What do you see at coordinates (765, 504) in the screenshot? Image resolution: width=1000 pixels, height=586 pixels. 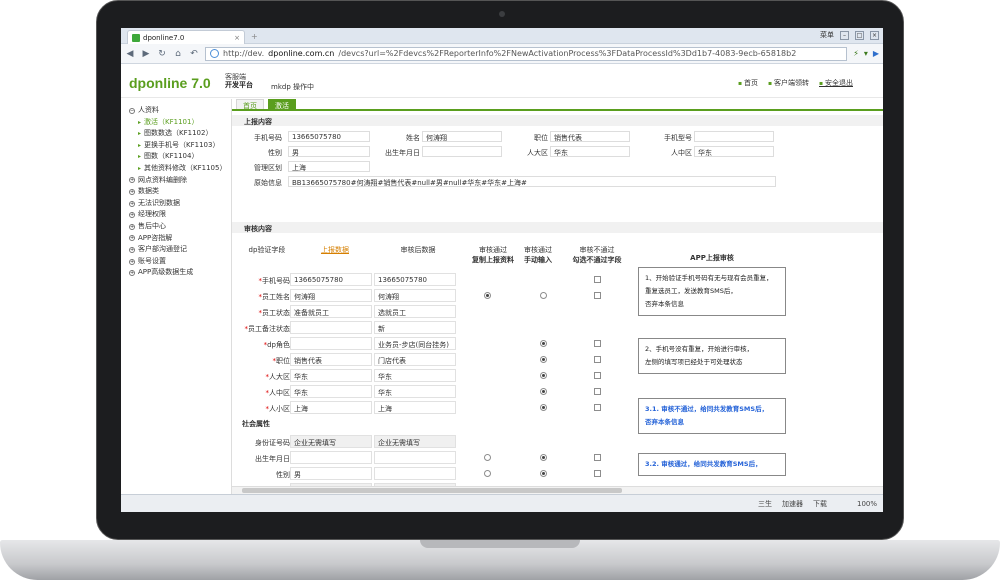 I see `status-item: 三生` at bounding box center [765, 504].